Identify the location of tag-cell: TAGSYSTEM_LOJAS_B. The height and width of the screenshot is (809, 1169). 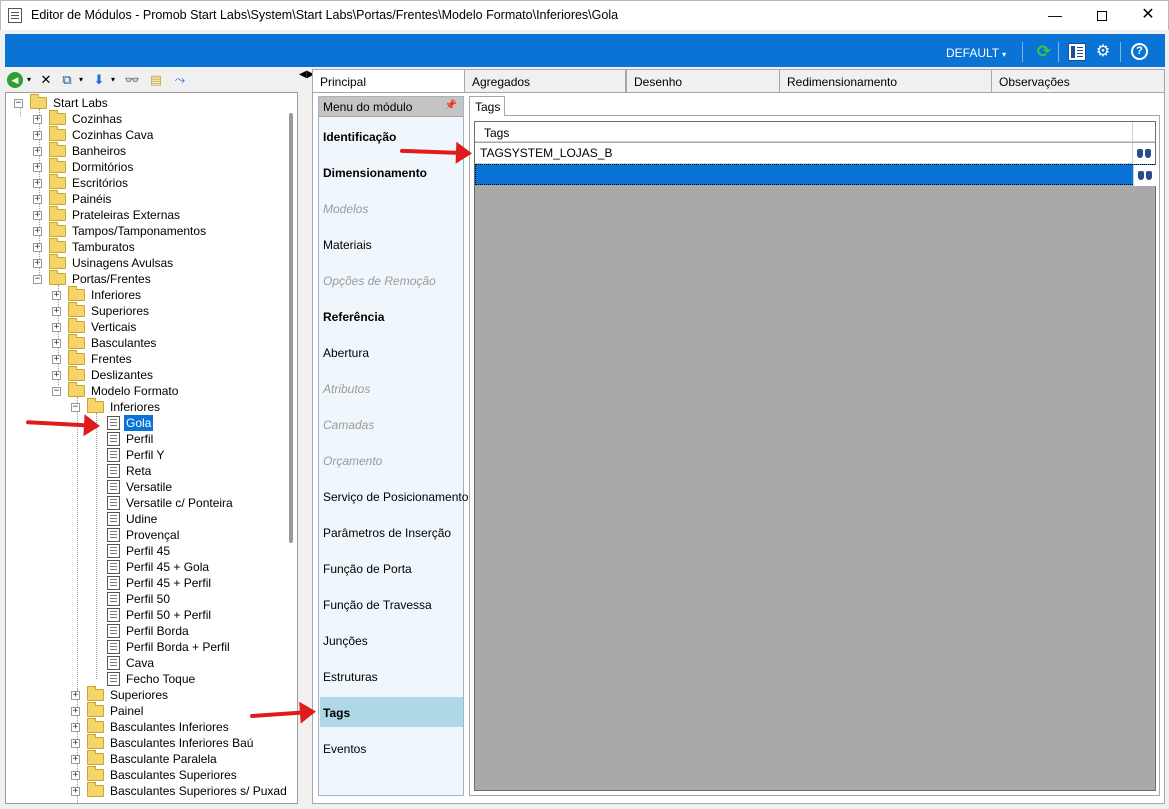
(546, 153).